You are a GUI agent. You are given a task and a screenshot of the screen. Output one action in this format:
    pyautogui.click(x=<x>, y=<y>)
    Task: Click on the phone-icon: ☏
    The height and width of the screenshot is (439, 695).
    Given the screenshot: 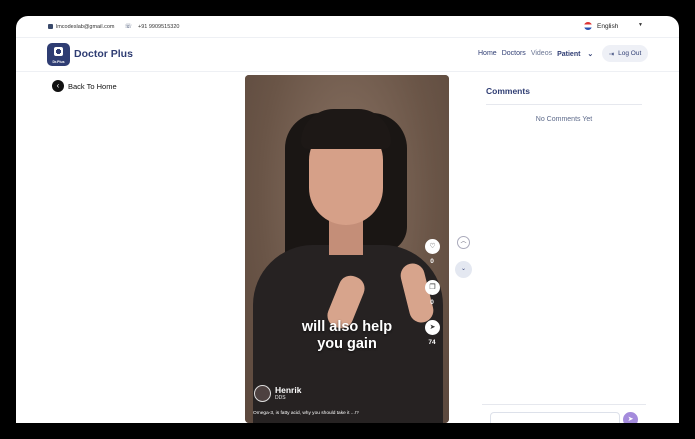 What is the action you would take?
    pyautogui.click(x=128, y=27)
    